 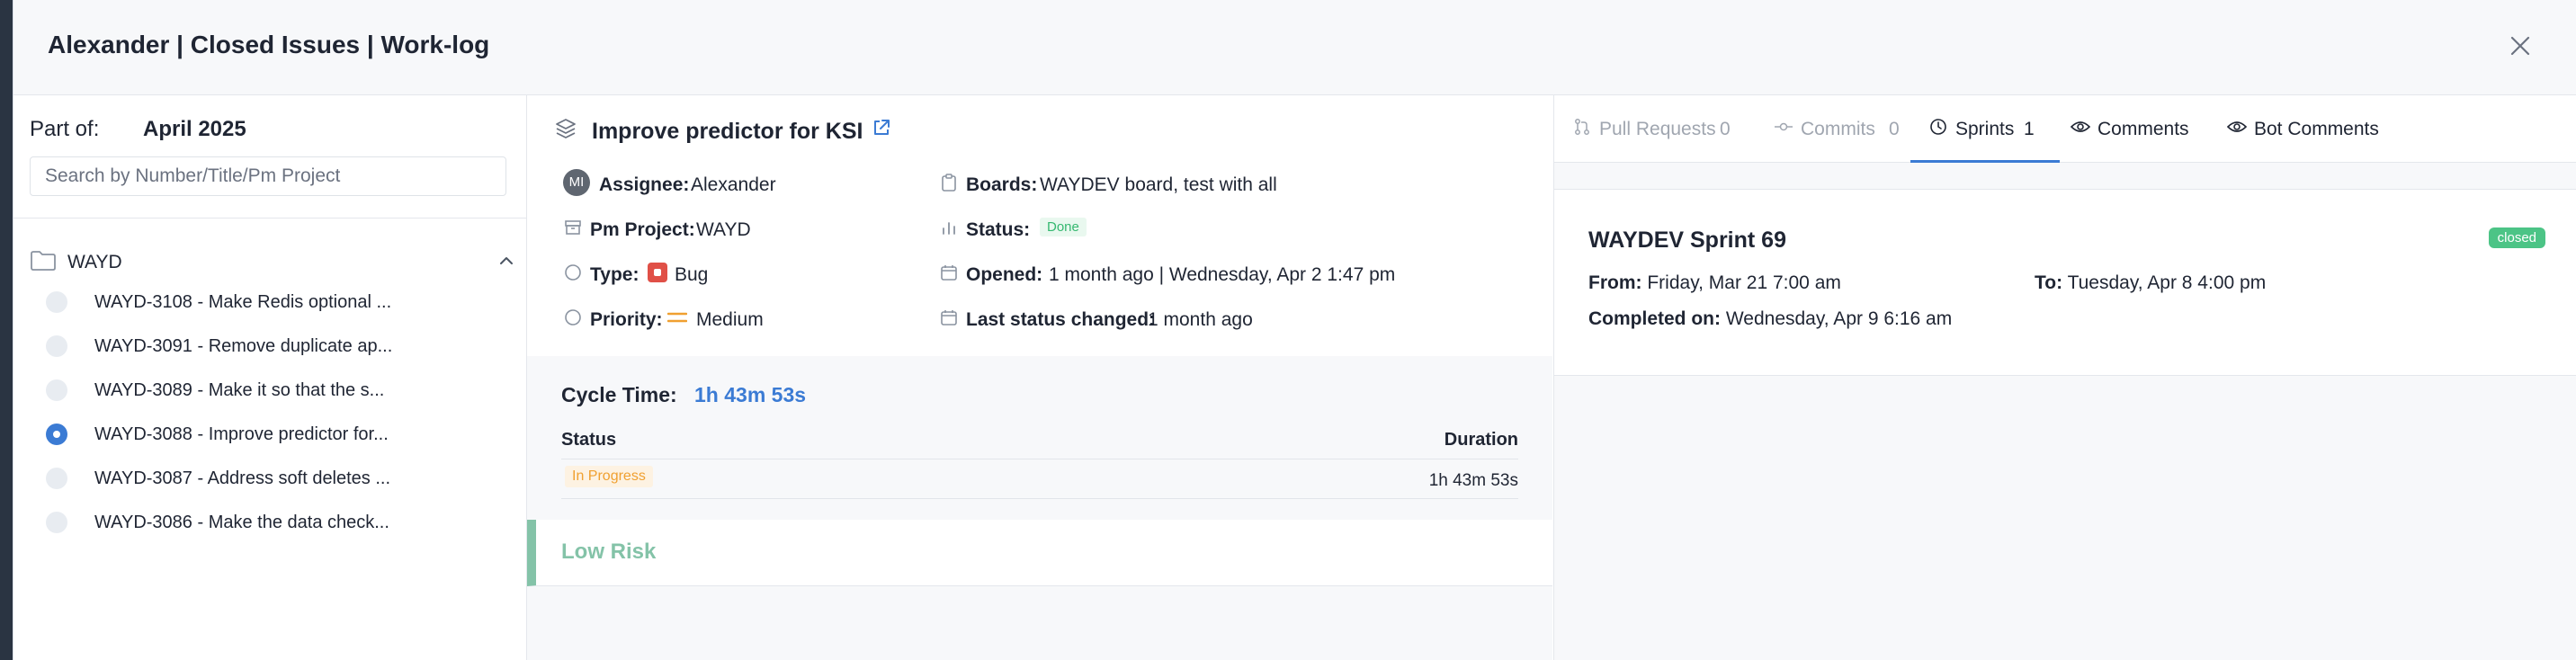 What do you see at coordinates (609, 552) in the screenshot?
I see `risk-label: Low Risk` at bounding box center [609, 552].